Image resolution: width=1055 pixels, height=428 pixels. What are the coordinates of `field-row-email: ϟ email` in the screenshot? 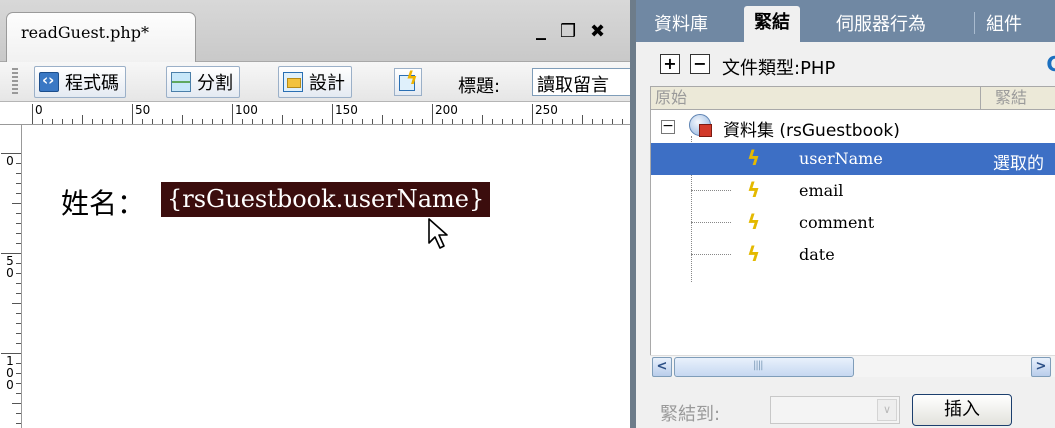 It's located at (853, 191).